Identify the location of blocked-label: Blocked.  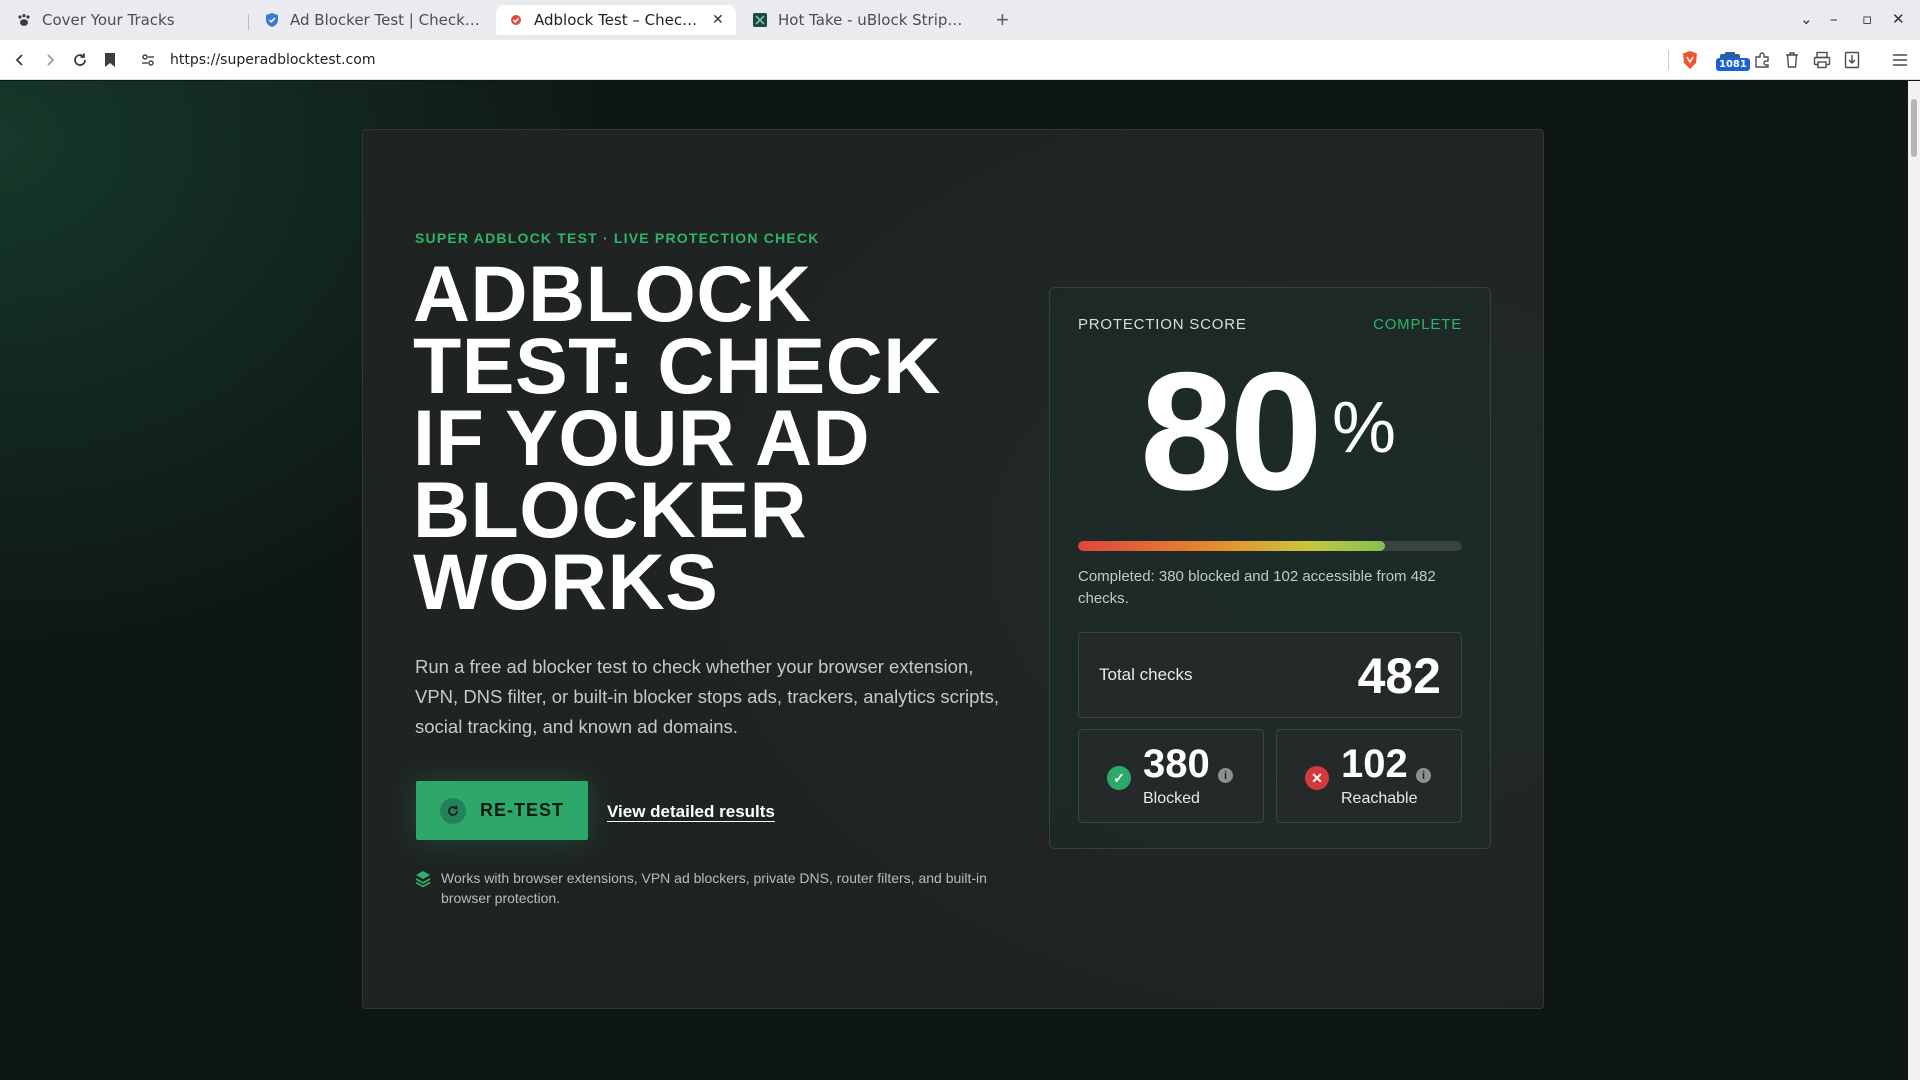
(1171, 798).